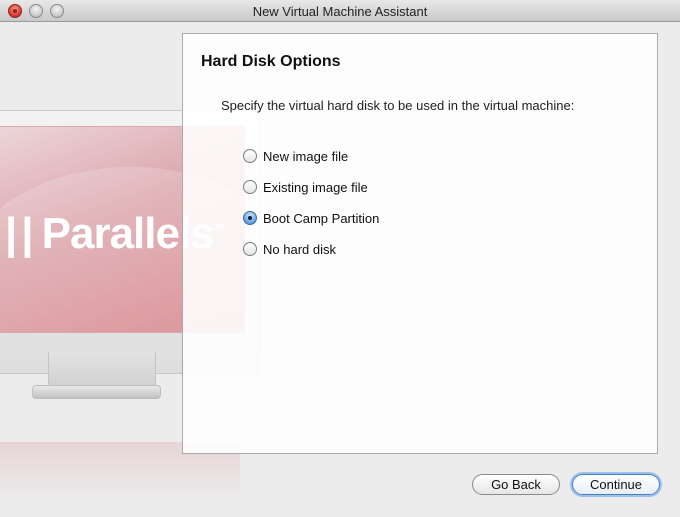 This screenshot has height=517, width=680. What do you see at coordinates (616, 484) in the screenshot?
I see `continue-button: Continue` at bounding box center [616, 484].